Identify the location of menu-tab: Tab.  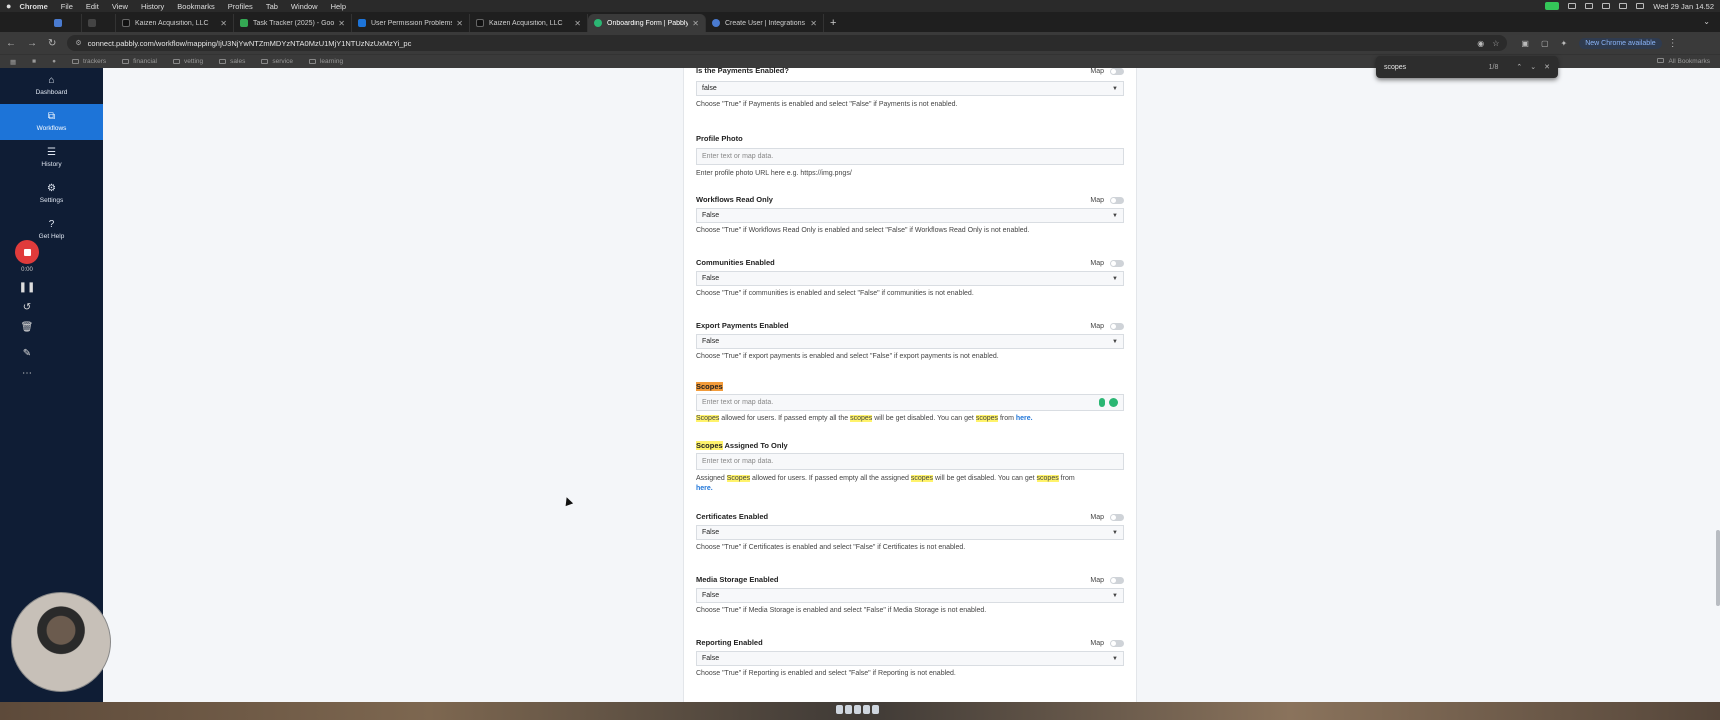
(272, 6).